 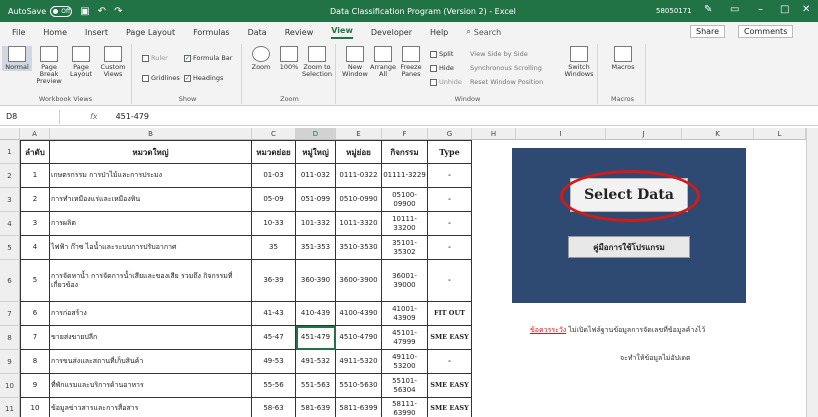 I want to click on unhide-button: Unhide, so click(x=446, y=82).